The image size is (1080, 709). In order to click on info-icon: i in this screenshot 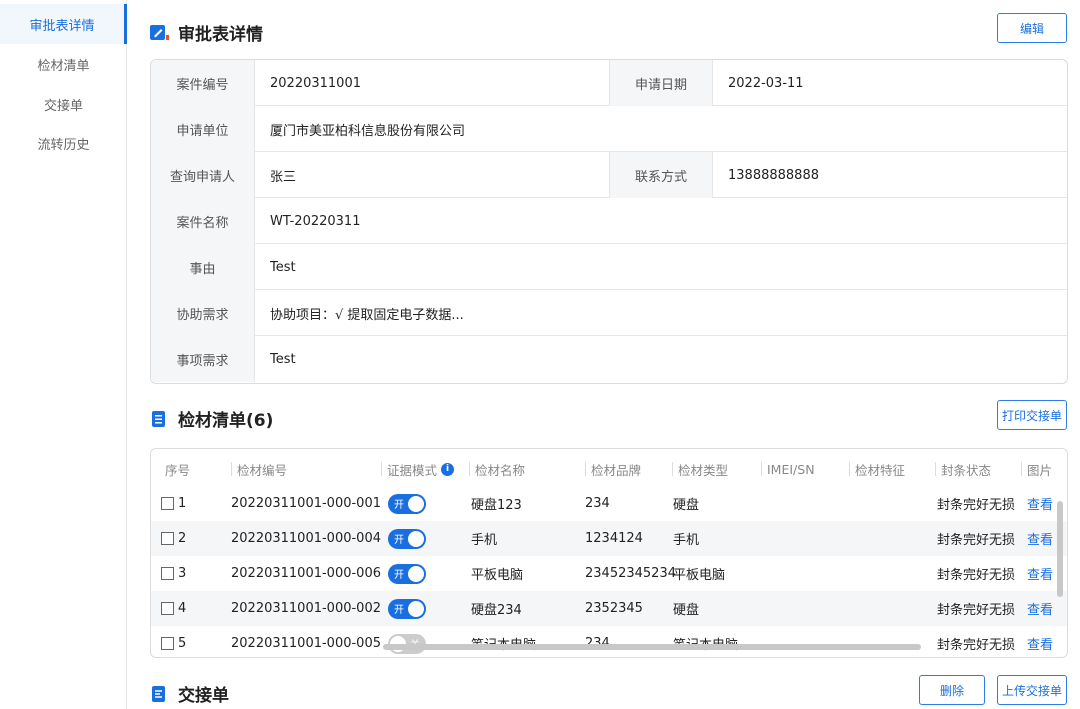, I will do `click(448, 469)`.